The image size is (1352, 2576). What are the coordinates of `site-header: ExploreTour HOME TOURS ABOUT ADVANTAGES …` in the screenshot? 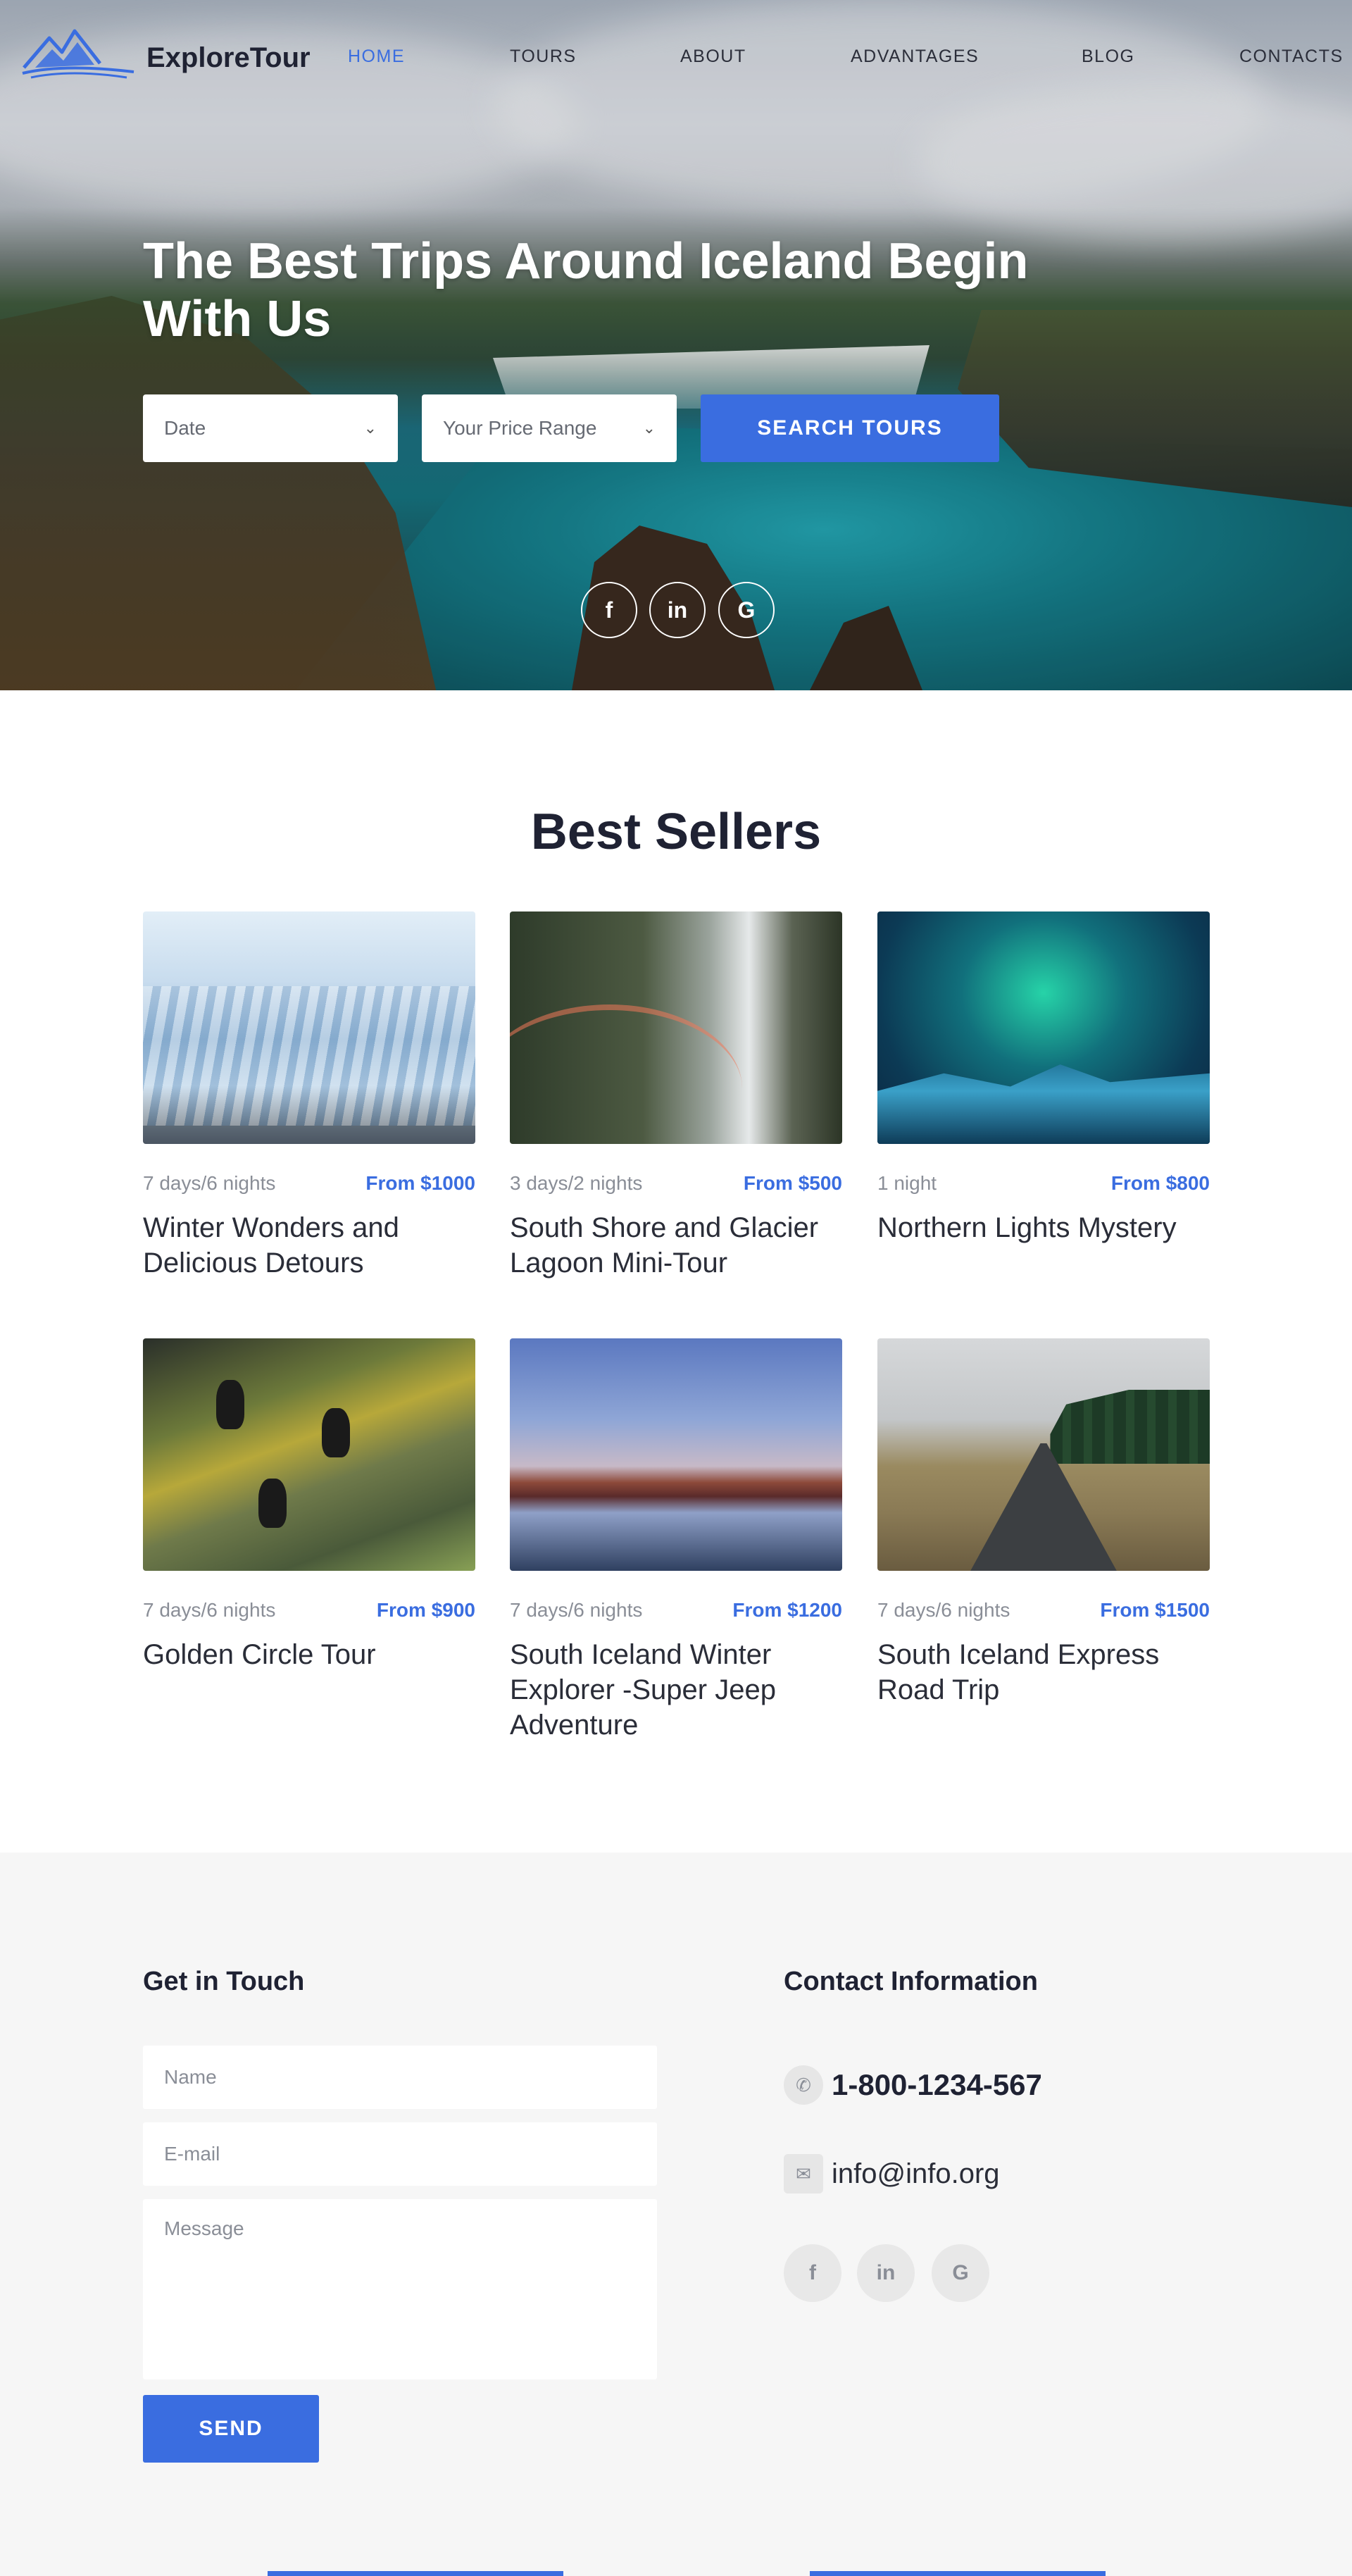 It's located at (676, 39).